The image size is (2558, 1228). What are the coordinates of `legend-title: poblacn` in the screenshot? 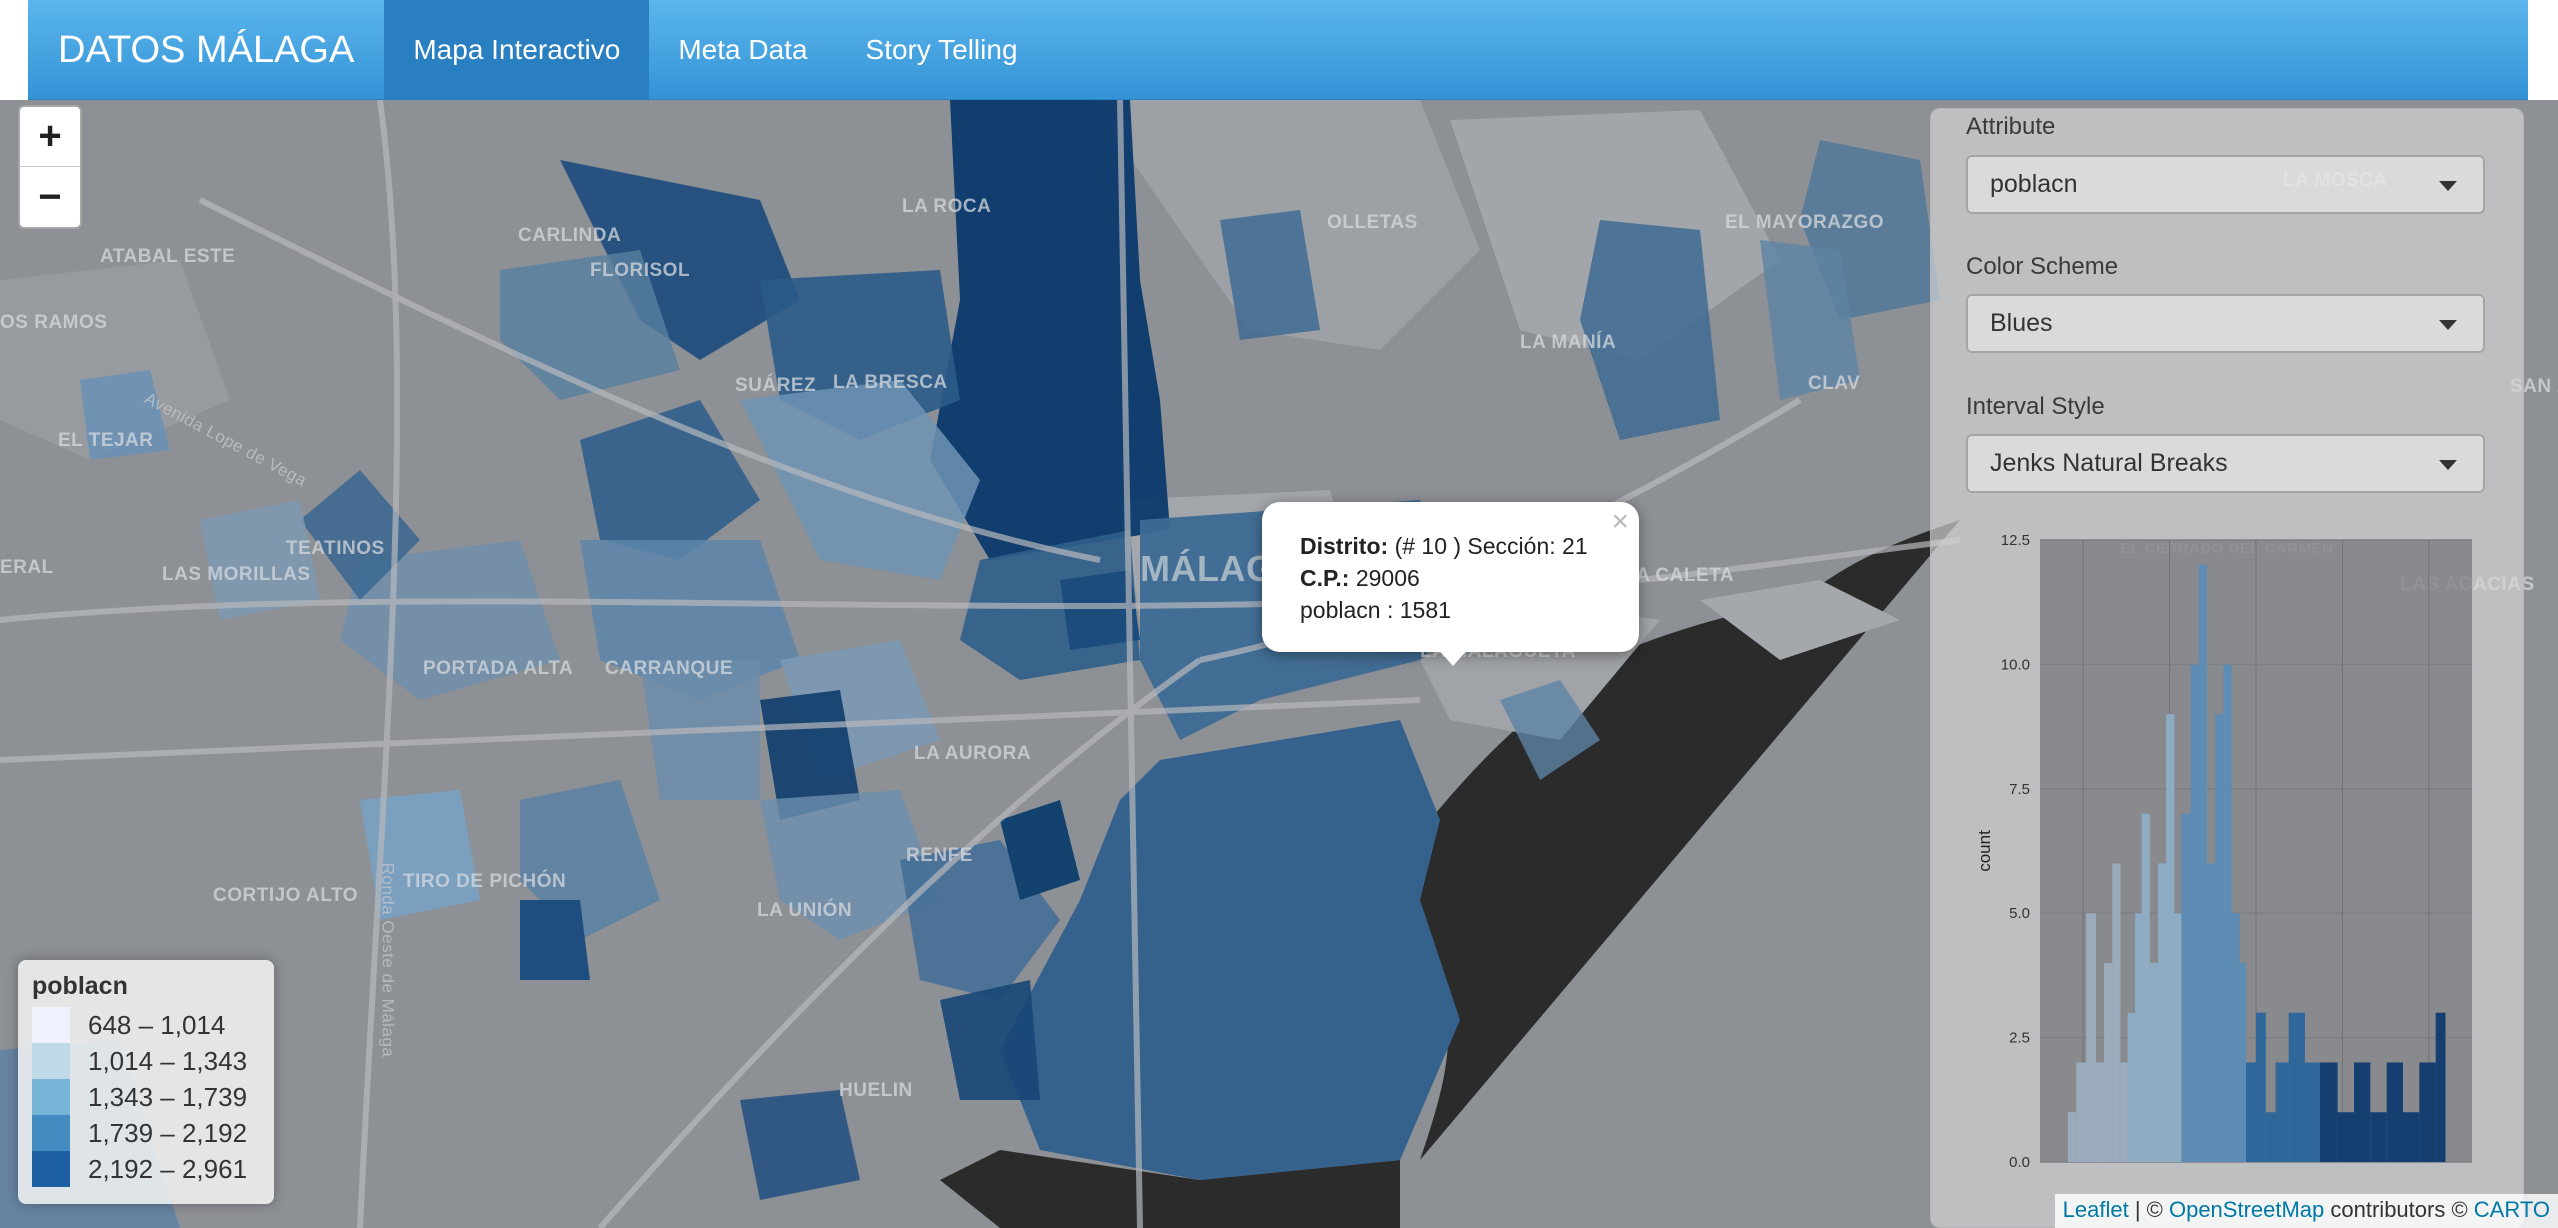 It's located at (80, 986).